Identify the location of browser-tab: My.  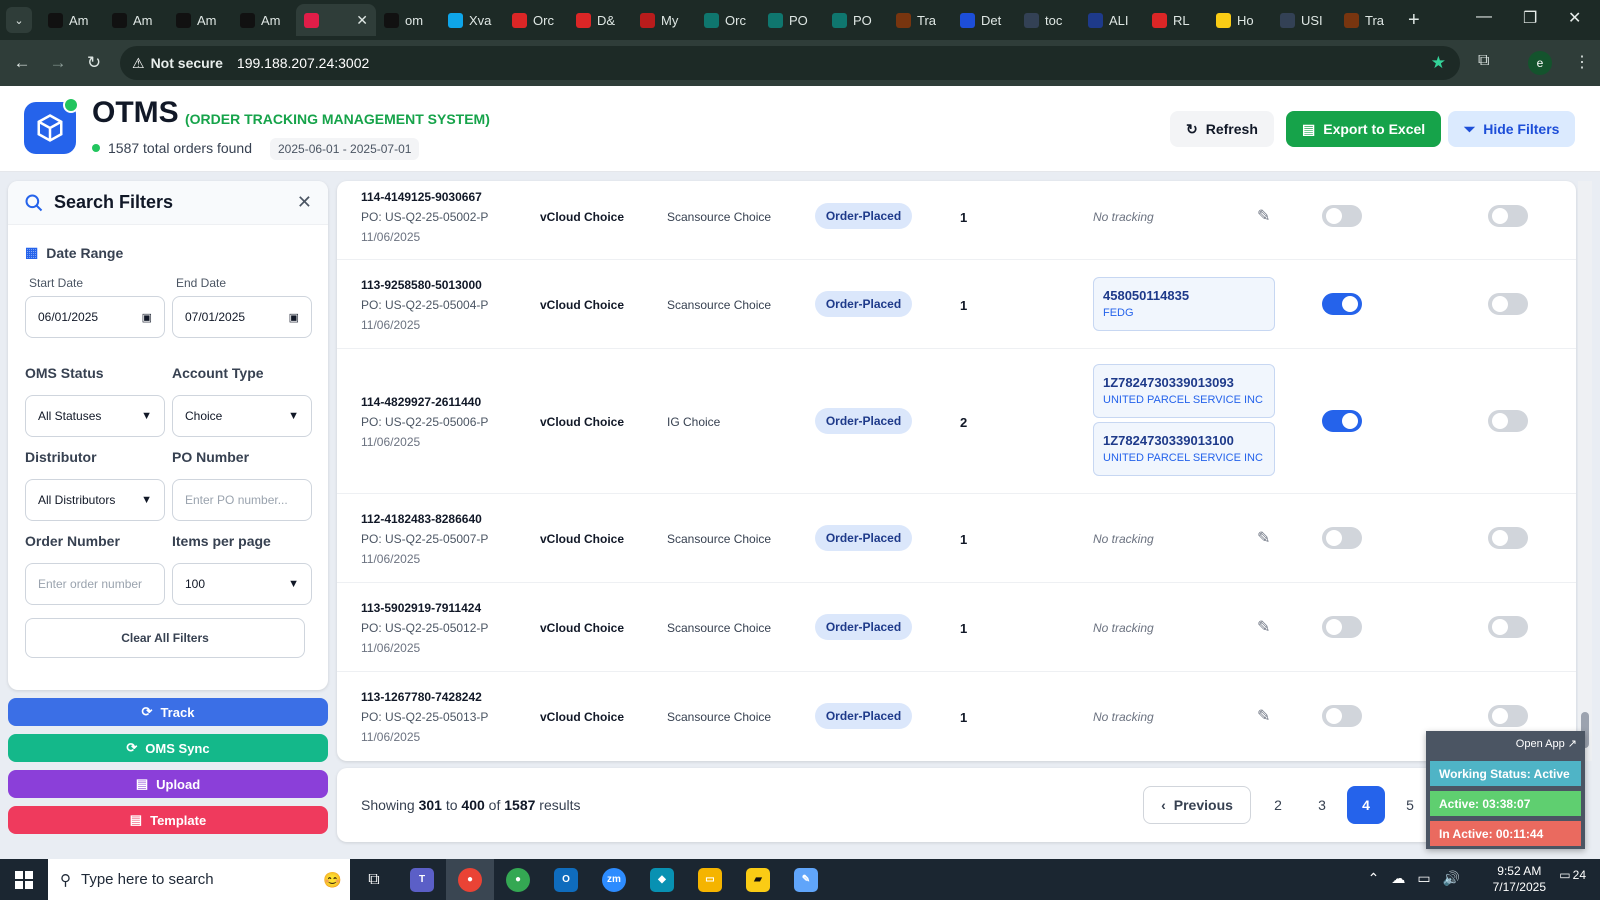
(664, 20).